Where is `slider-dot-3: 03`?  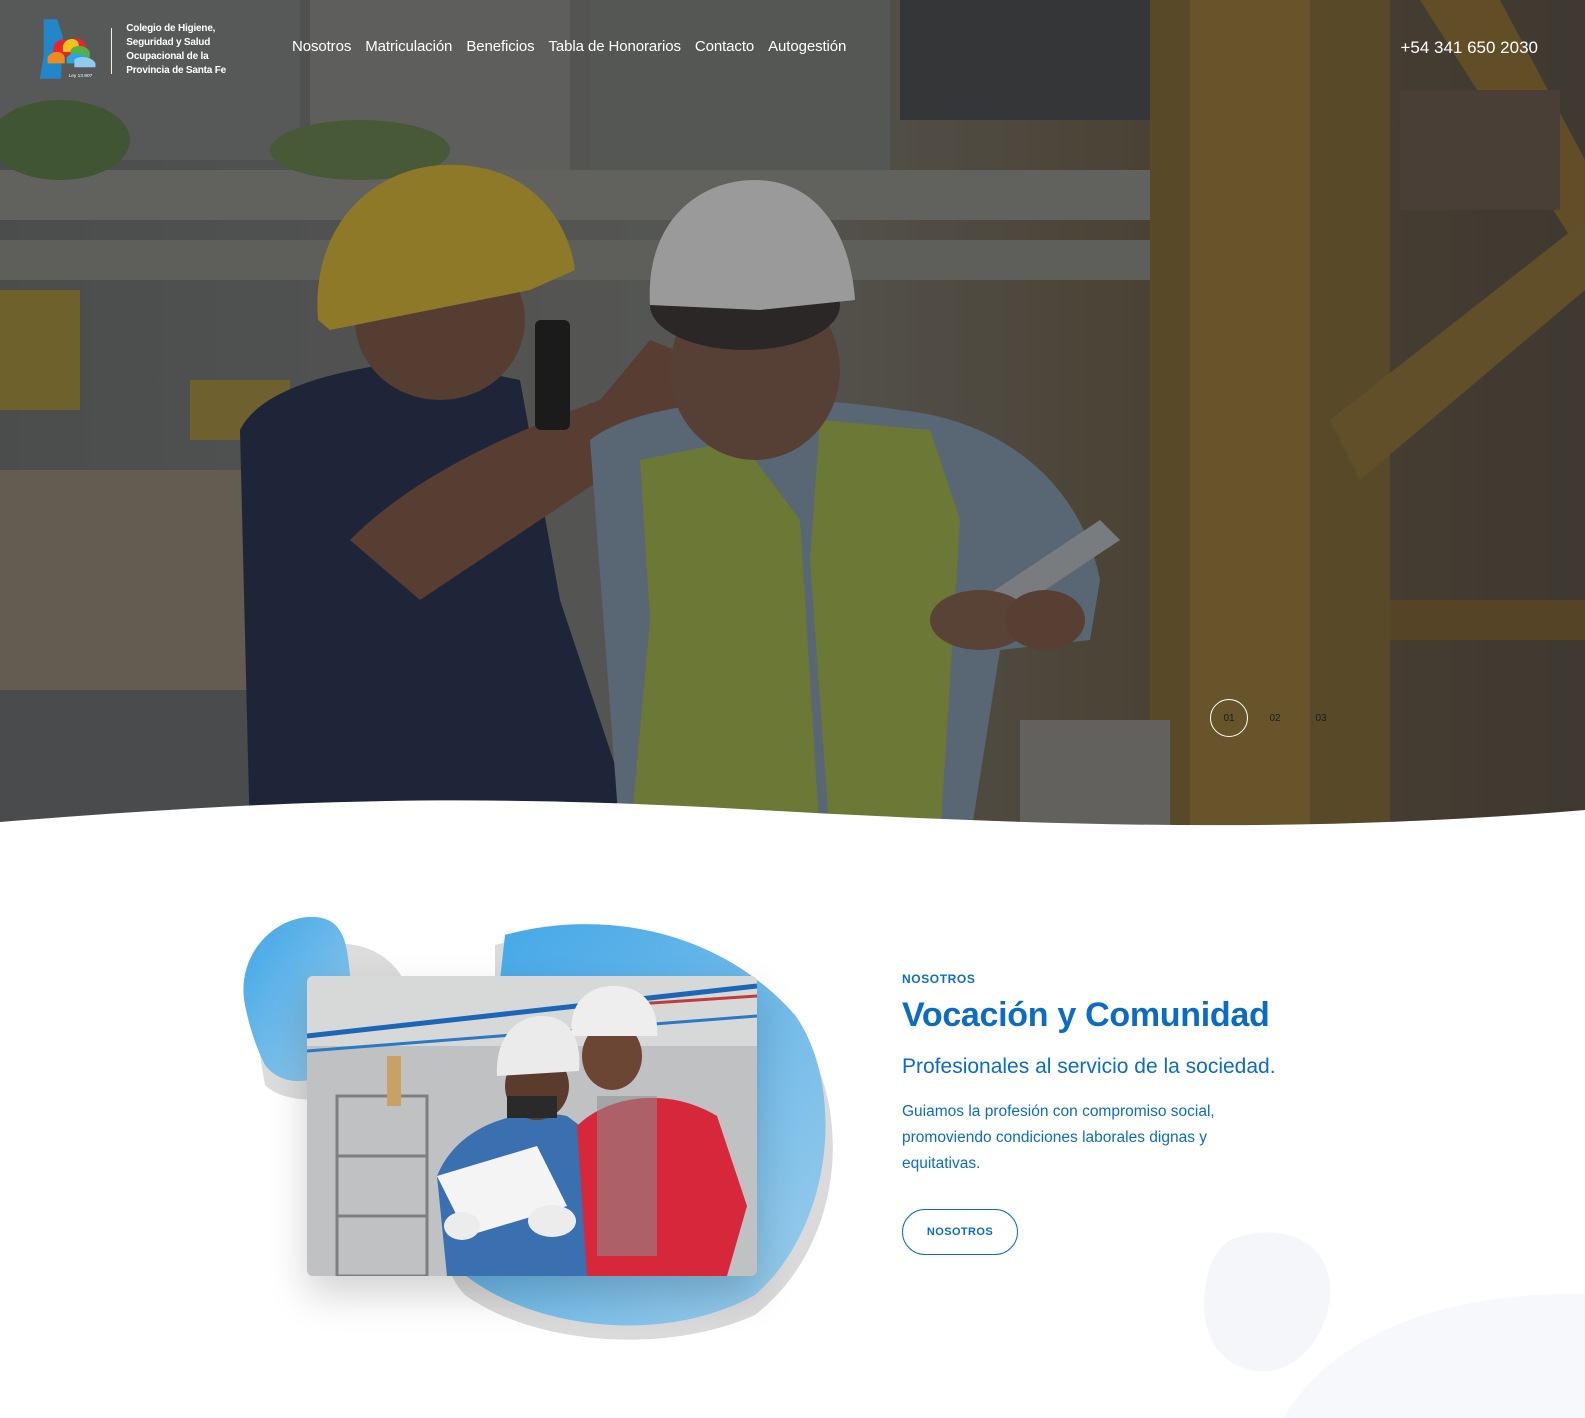 slider-dot-3: 03 is located at coordinates (1321, 718).